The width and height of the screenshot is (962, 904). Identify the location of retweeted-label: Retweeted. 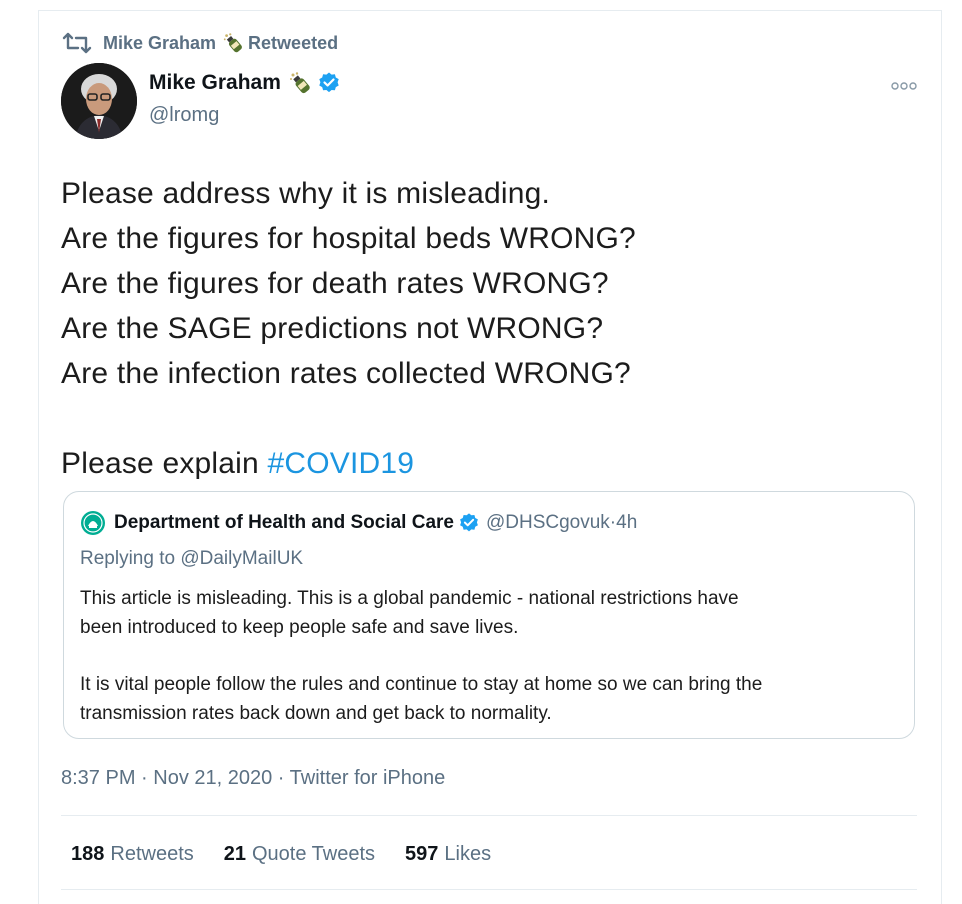
(293, 42).